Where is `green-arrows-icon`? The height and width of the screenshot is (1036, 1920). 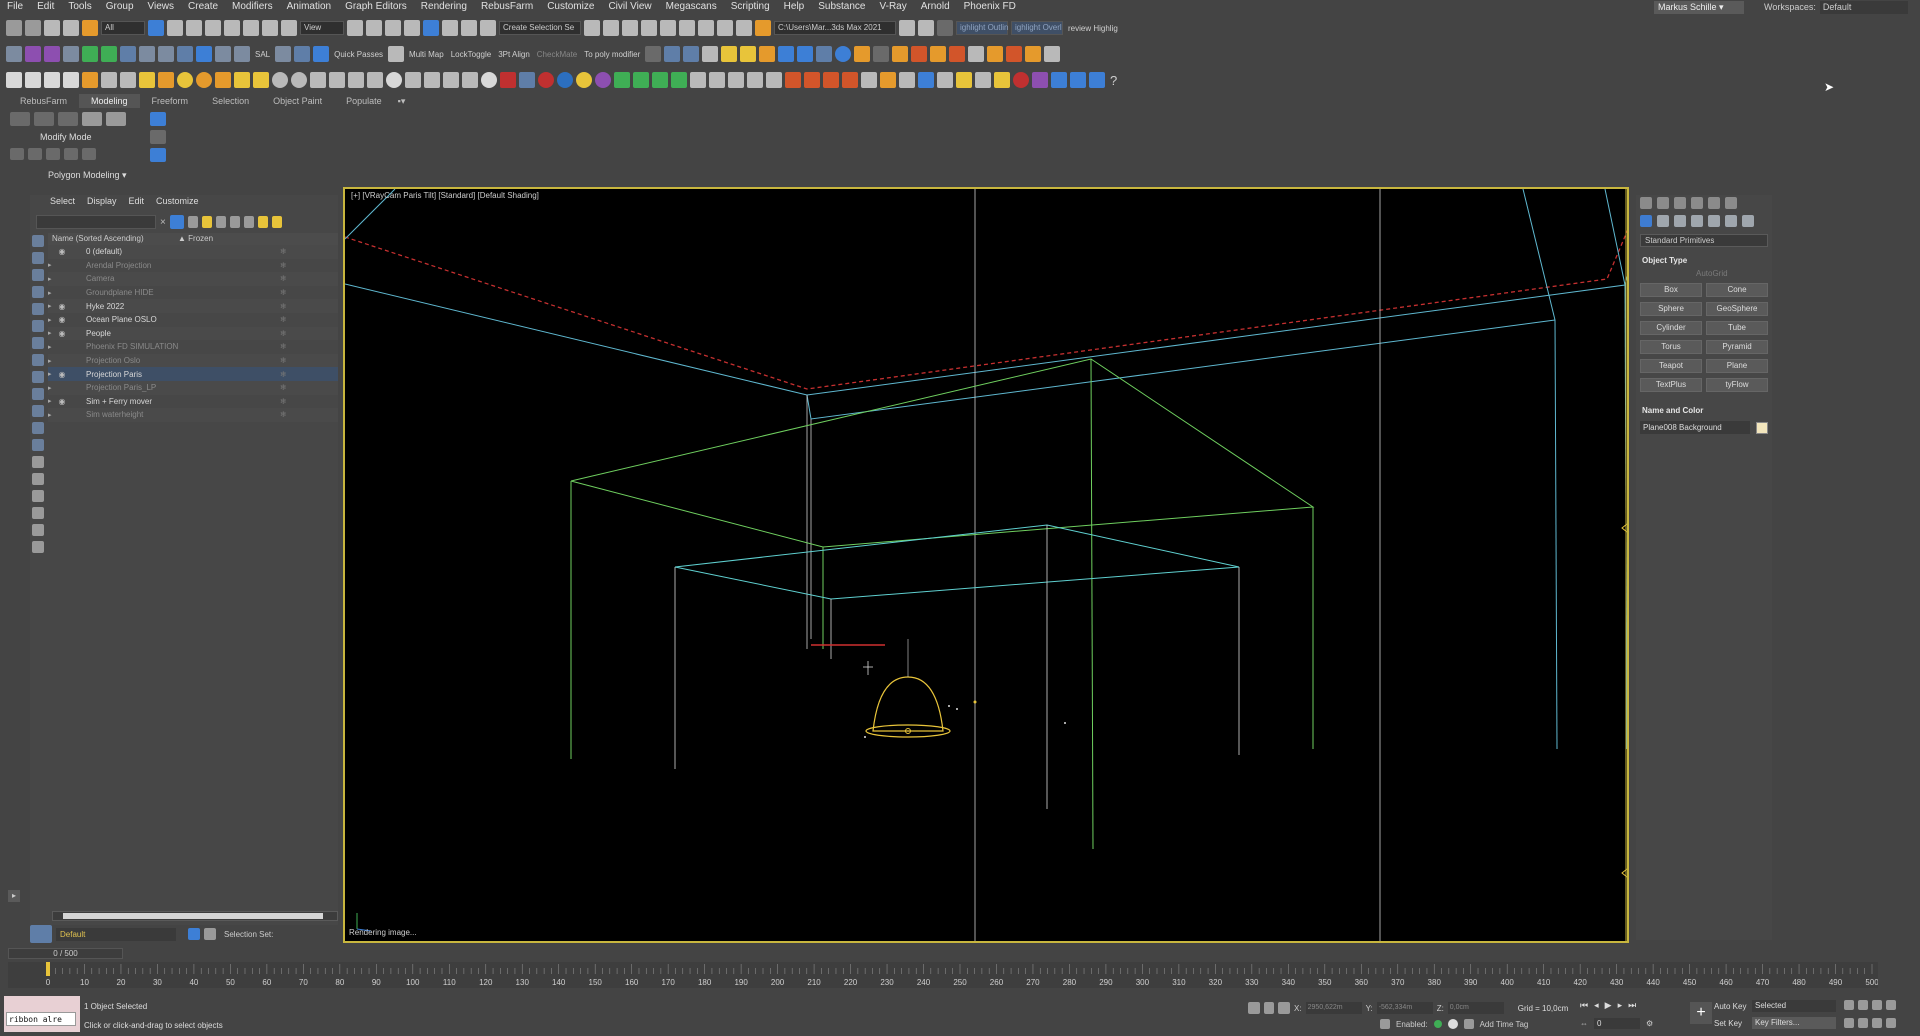
green-arrows-icon is located at coordinates (622, 80).